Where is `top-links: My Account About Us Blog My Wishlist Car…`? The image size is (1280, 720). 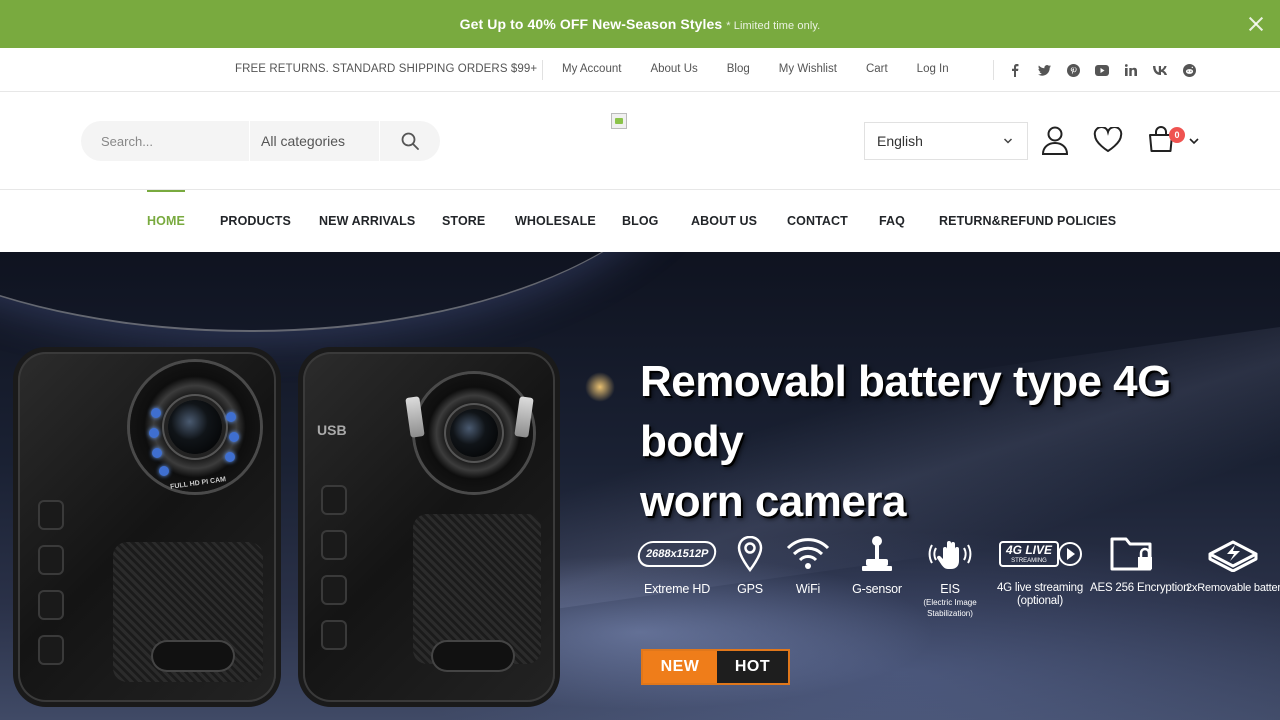
top-links: My Account About Us Blog My Wishlist Car… is located at coordinates (770, 69).